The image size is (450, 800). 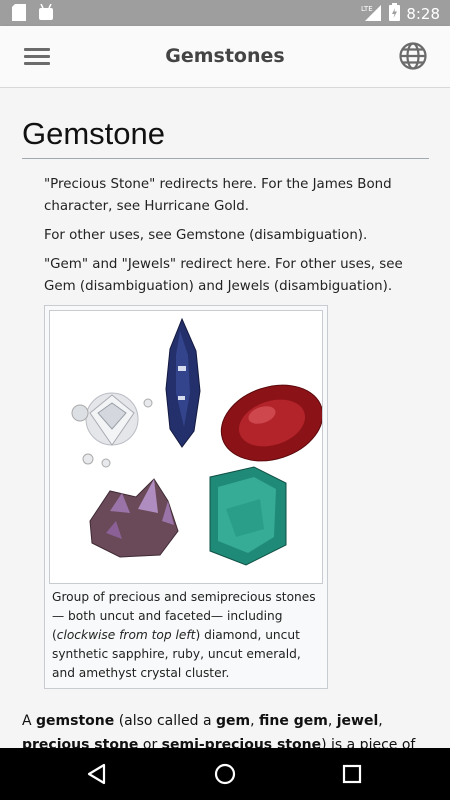 What do you see at coordinates (413, 56) in the screenshot?
I see `globe-icon` at bounding box center [413, 56].